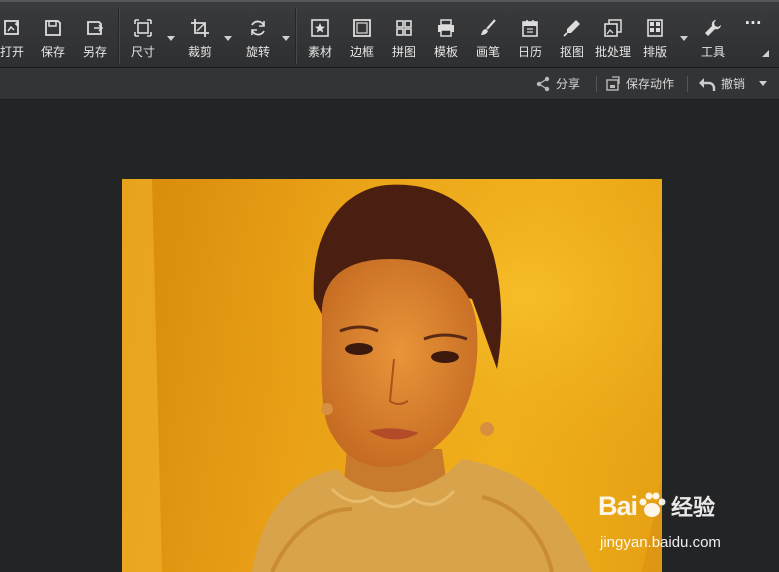 Image resolution: width=779 pixels, height=572 pixels. I want to click on border-button: 边框, so click(362, 35).